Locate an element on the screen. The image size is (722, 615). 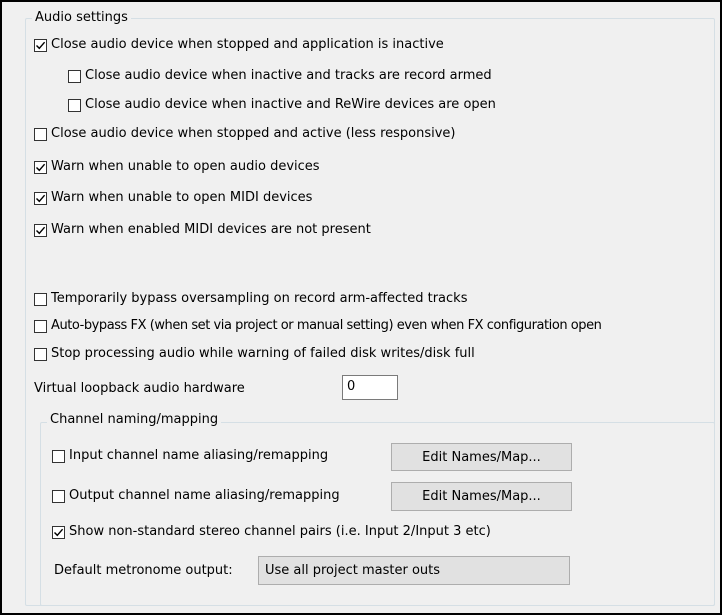
option-label: Warn when unable to open audio devices is located at coordinates (185, 166).